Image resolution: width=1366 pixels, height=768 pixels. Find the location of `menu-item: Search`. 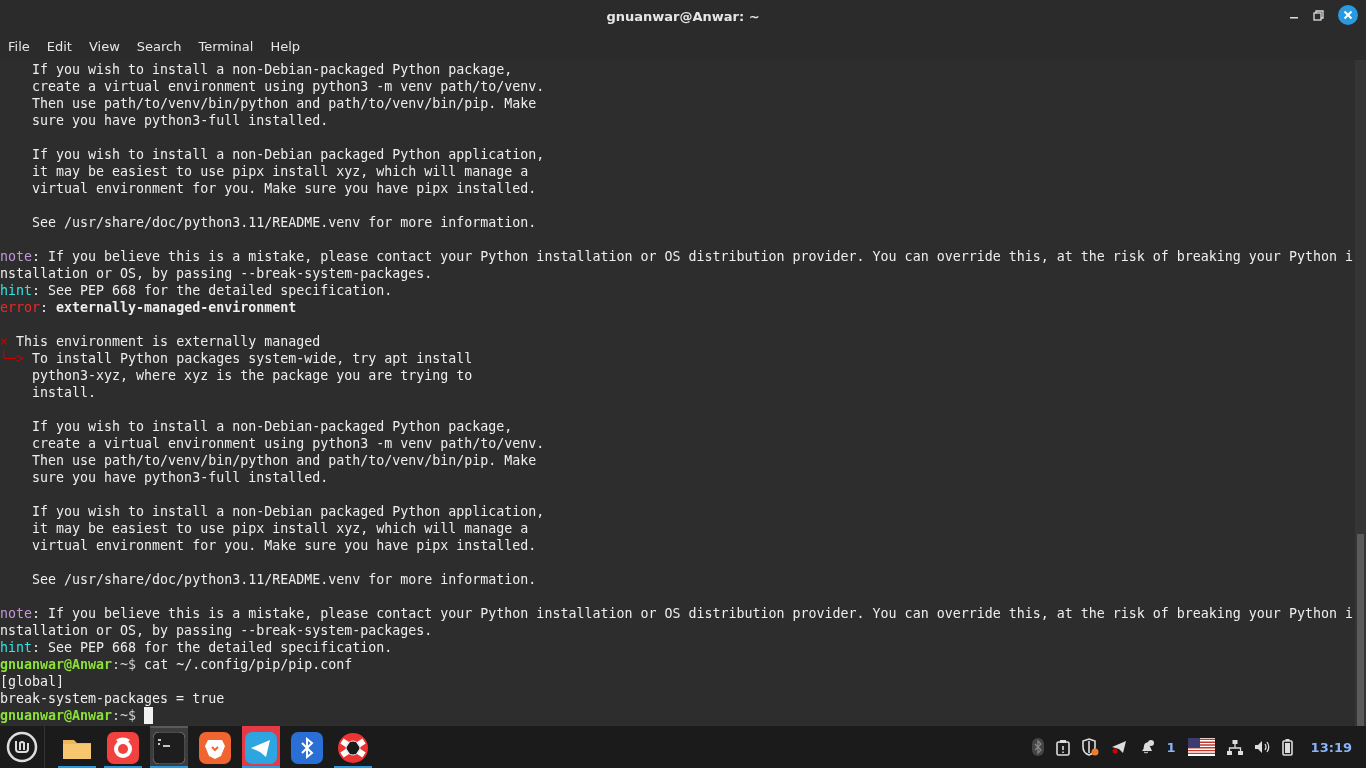

menu-item: Search is located at coordinates (163, 46).